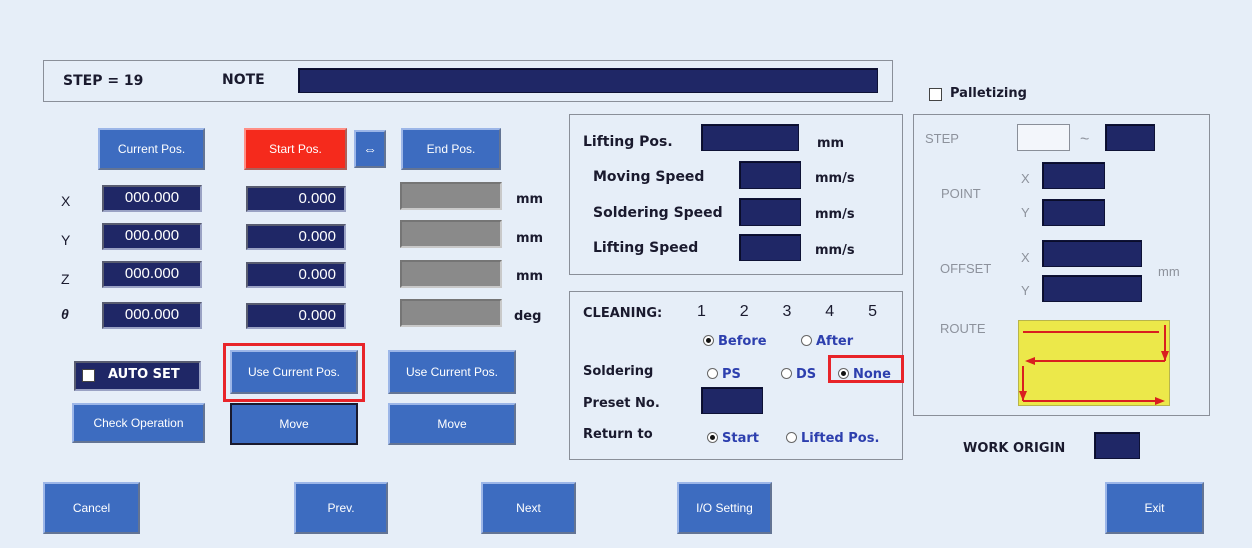 The image size is (1252, 548). Describe the element at coordinates (1025, 212) in the screenshot. I see `point-y-label: Y` at that location.